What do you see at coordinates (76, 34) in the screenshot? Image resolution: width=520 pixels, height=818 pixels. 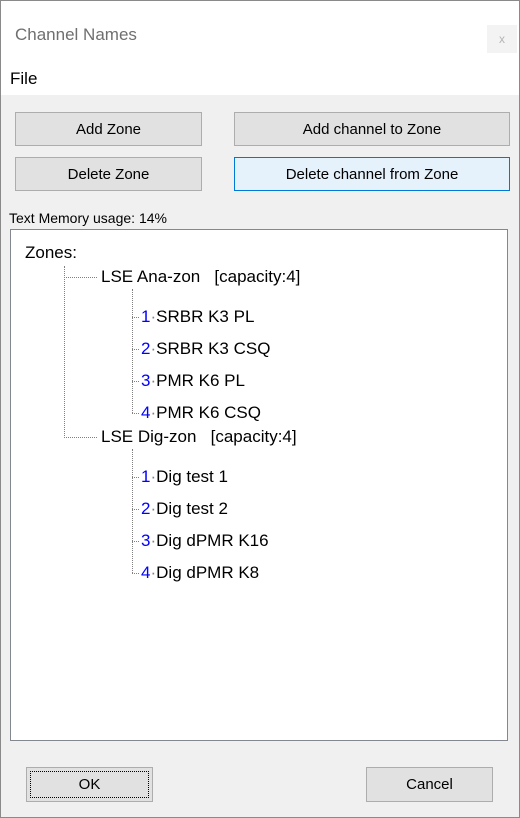 I see `window-title: Channel Names` at bounding box center [76, 34].